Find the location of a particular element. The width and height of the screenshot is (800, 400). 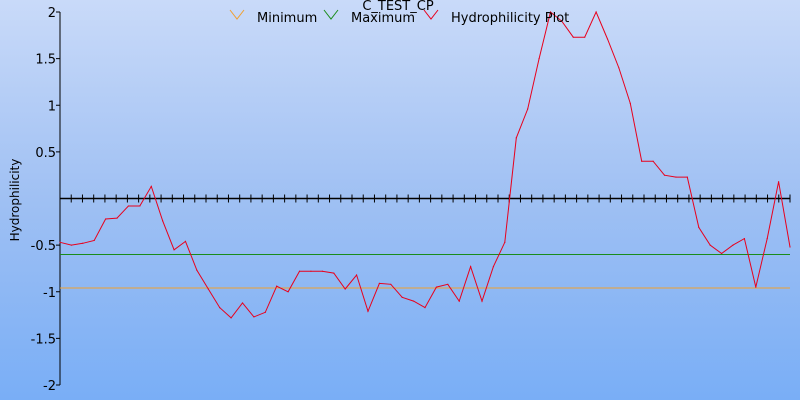

reference-lines is located at coordinates (425, 271).